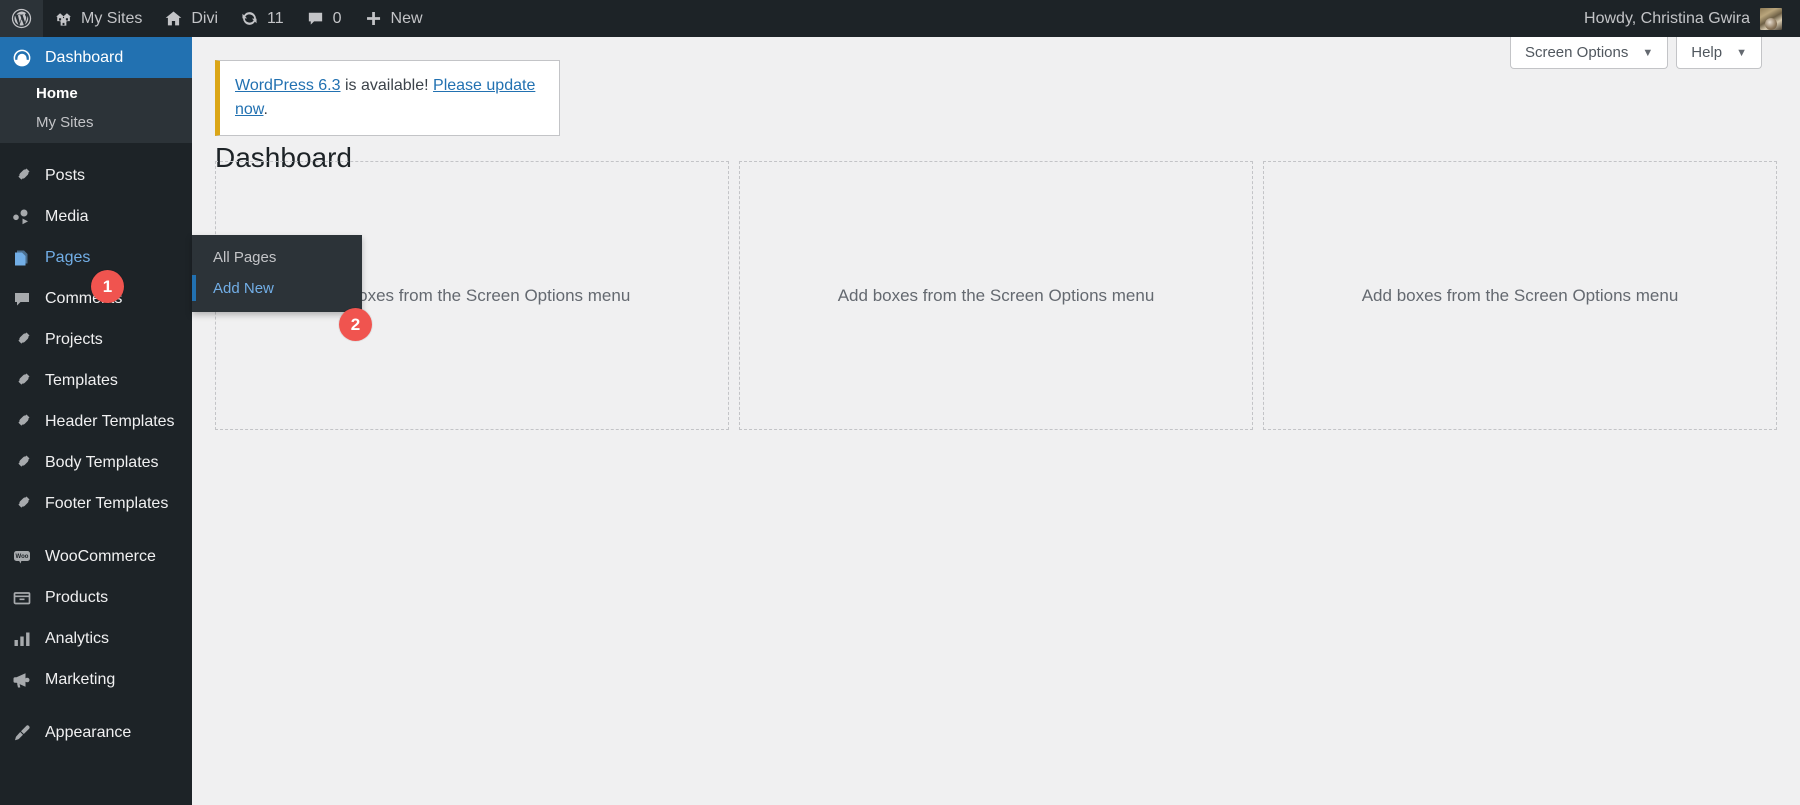 The width and height of the screenshot is (1800, 805). What do you see at coordinates (77, 597) in the screenshot?
I see `sidebar-item-label: Products` at bounding box center [77, 597].